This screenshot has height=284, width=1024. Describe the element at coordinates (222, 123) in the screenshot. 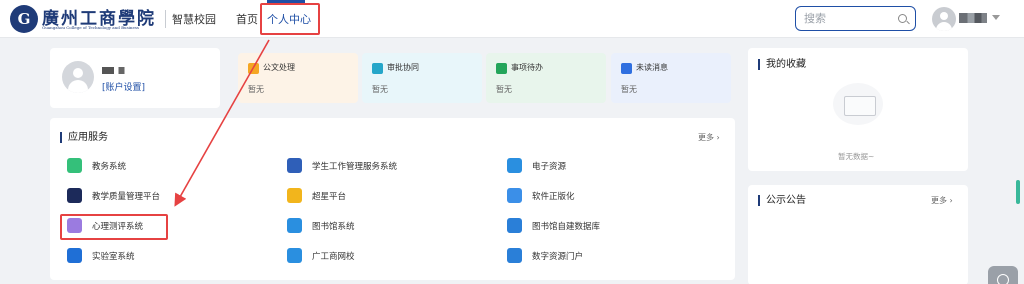

I see `annotation-arrow` at that location.